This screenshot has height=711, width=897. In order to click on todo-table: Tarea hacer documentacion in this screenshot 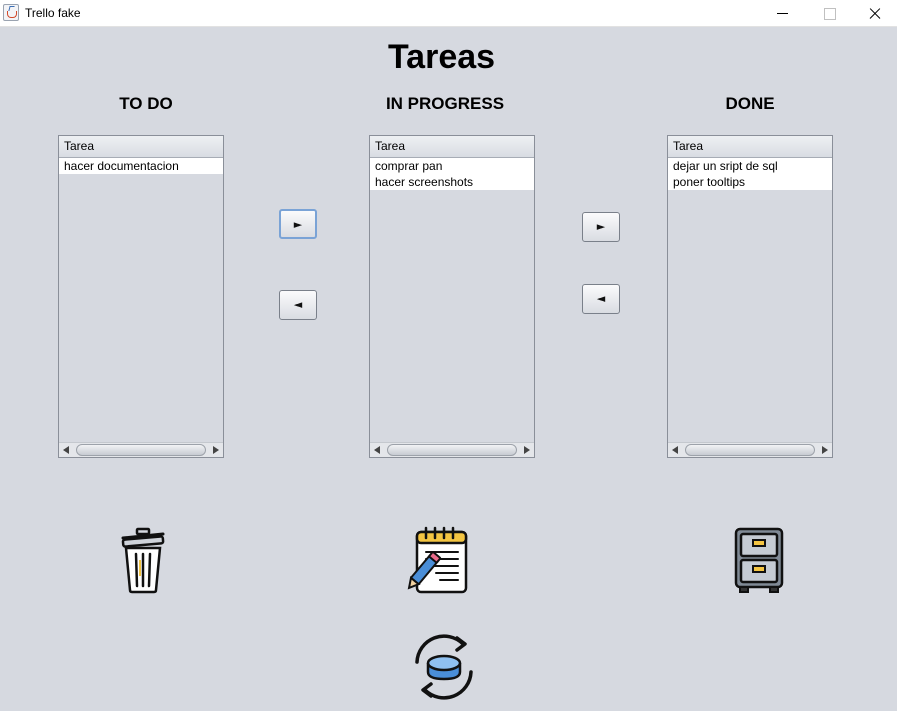, I will do `click(141, 296)`.